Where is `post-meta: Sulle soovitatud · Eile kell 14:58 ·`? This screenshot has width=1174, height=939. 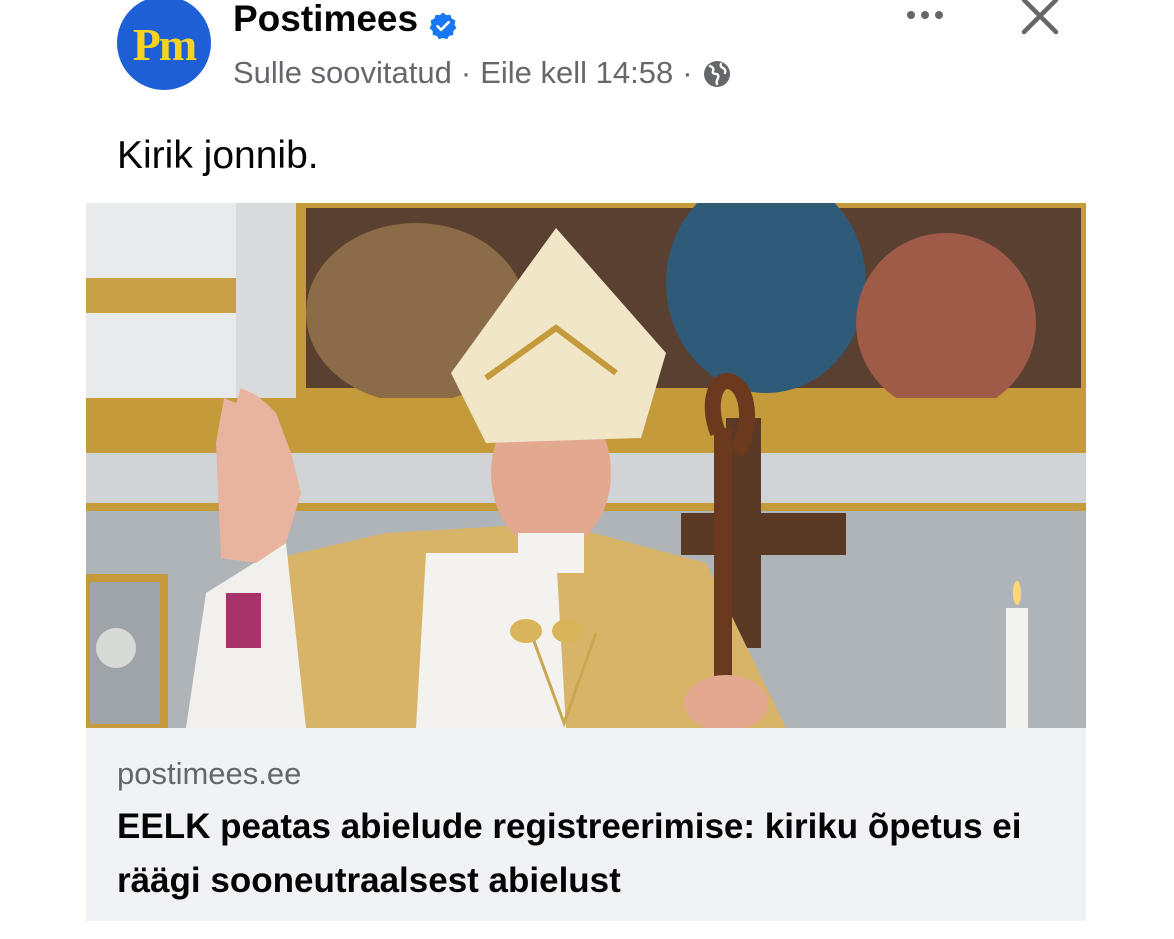 post-meta: Sulle soovitatud · Eile kell 14:58 · is located at coordinates (482, 73).